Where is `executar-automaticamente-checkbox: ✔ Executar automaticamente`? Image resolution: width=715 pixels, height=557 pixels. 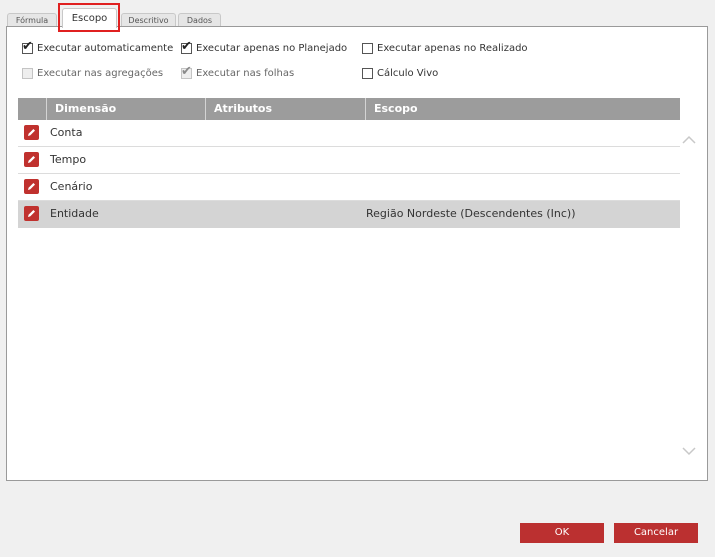
executar-automaticamente-checkbox: ✔ Executar automaticamente is located at coordinates (98, 46).